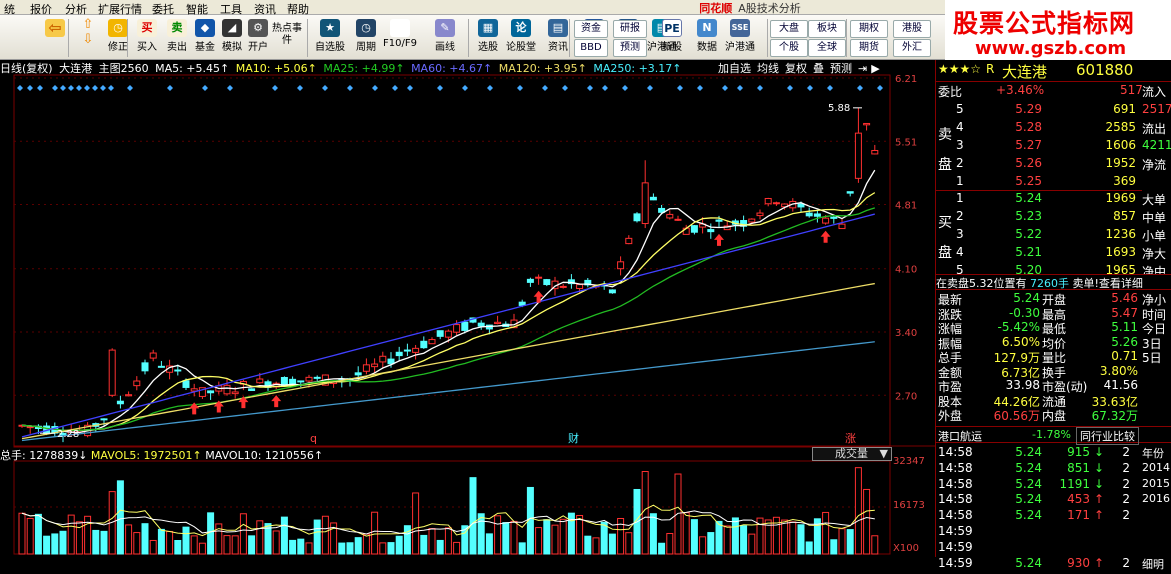 This screenshot has width=1171, height=574. I want to click on quote-cell: 5.46, so click(1124, 298).